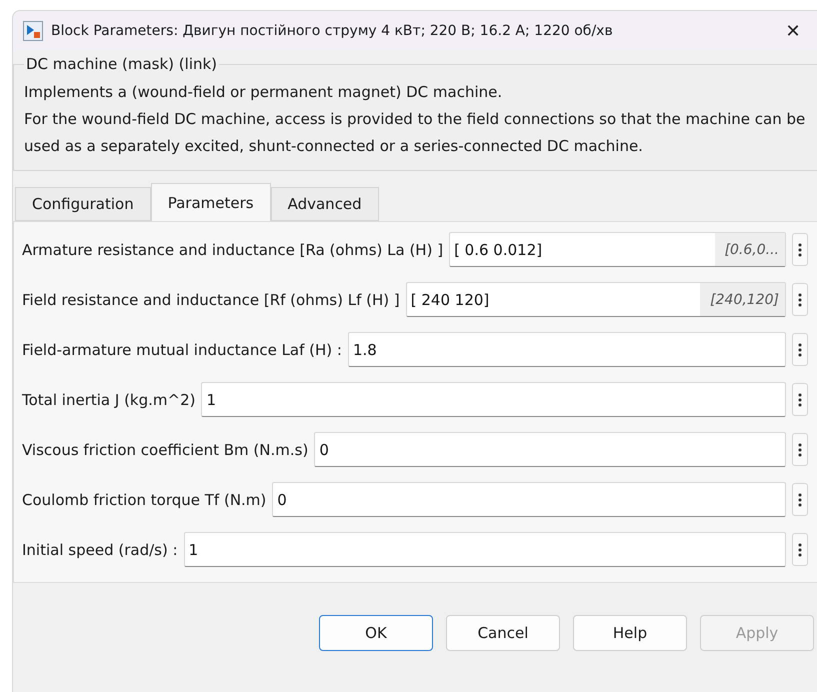 The image size is (817, 692). Describe the element at coordinates (264, 92) in the screenshot. I see `description-text: Implements a (wound-field or permanent magnet) DC machine.` at that location.